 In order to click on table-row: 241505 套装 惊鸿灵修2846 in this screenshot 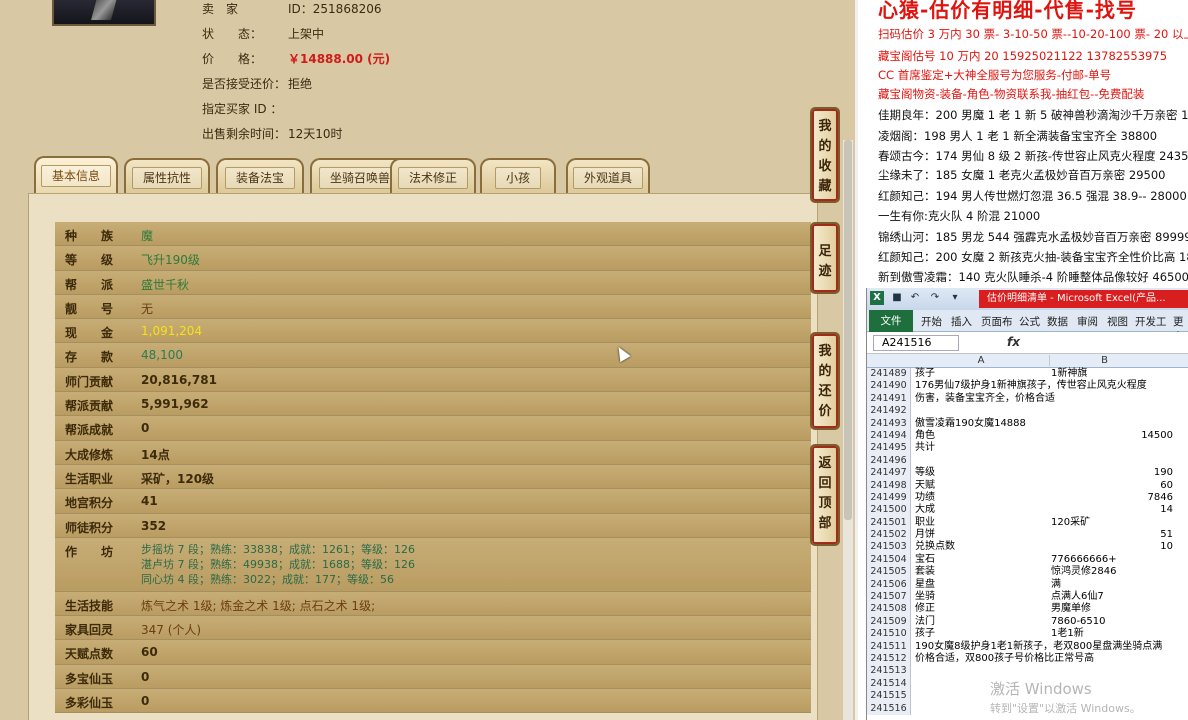, I will do `click(1027, 572)`.